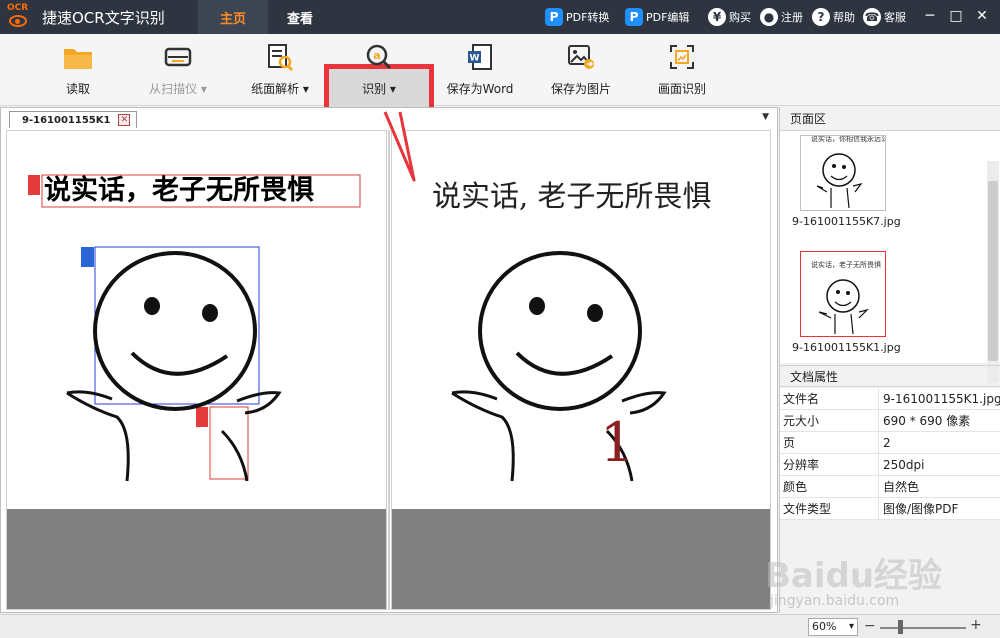 Image resolution: width=1000 pixels, height=638 pixels. Describe the element at coordinates (829, 464) in the screenshot. I see `property-key: 分辨率` at that location.